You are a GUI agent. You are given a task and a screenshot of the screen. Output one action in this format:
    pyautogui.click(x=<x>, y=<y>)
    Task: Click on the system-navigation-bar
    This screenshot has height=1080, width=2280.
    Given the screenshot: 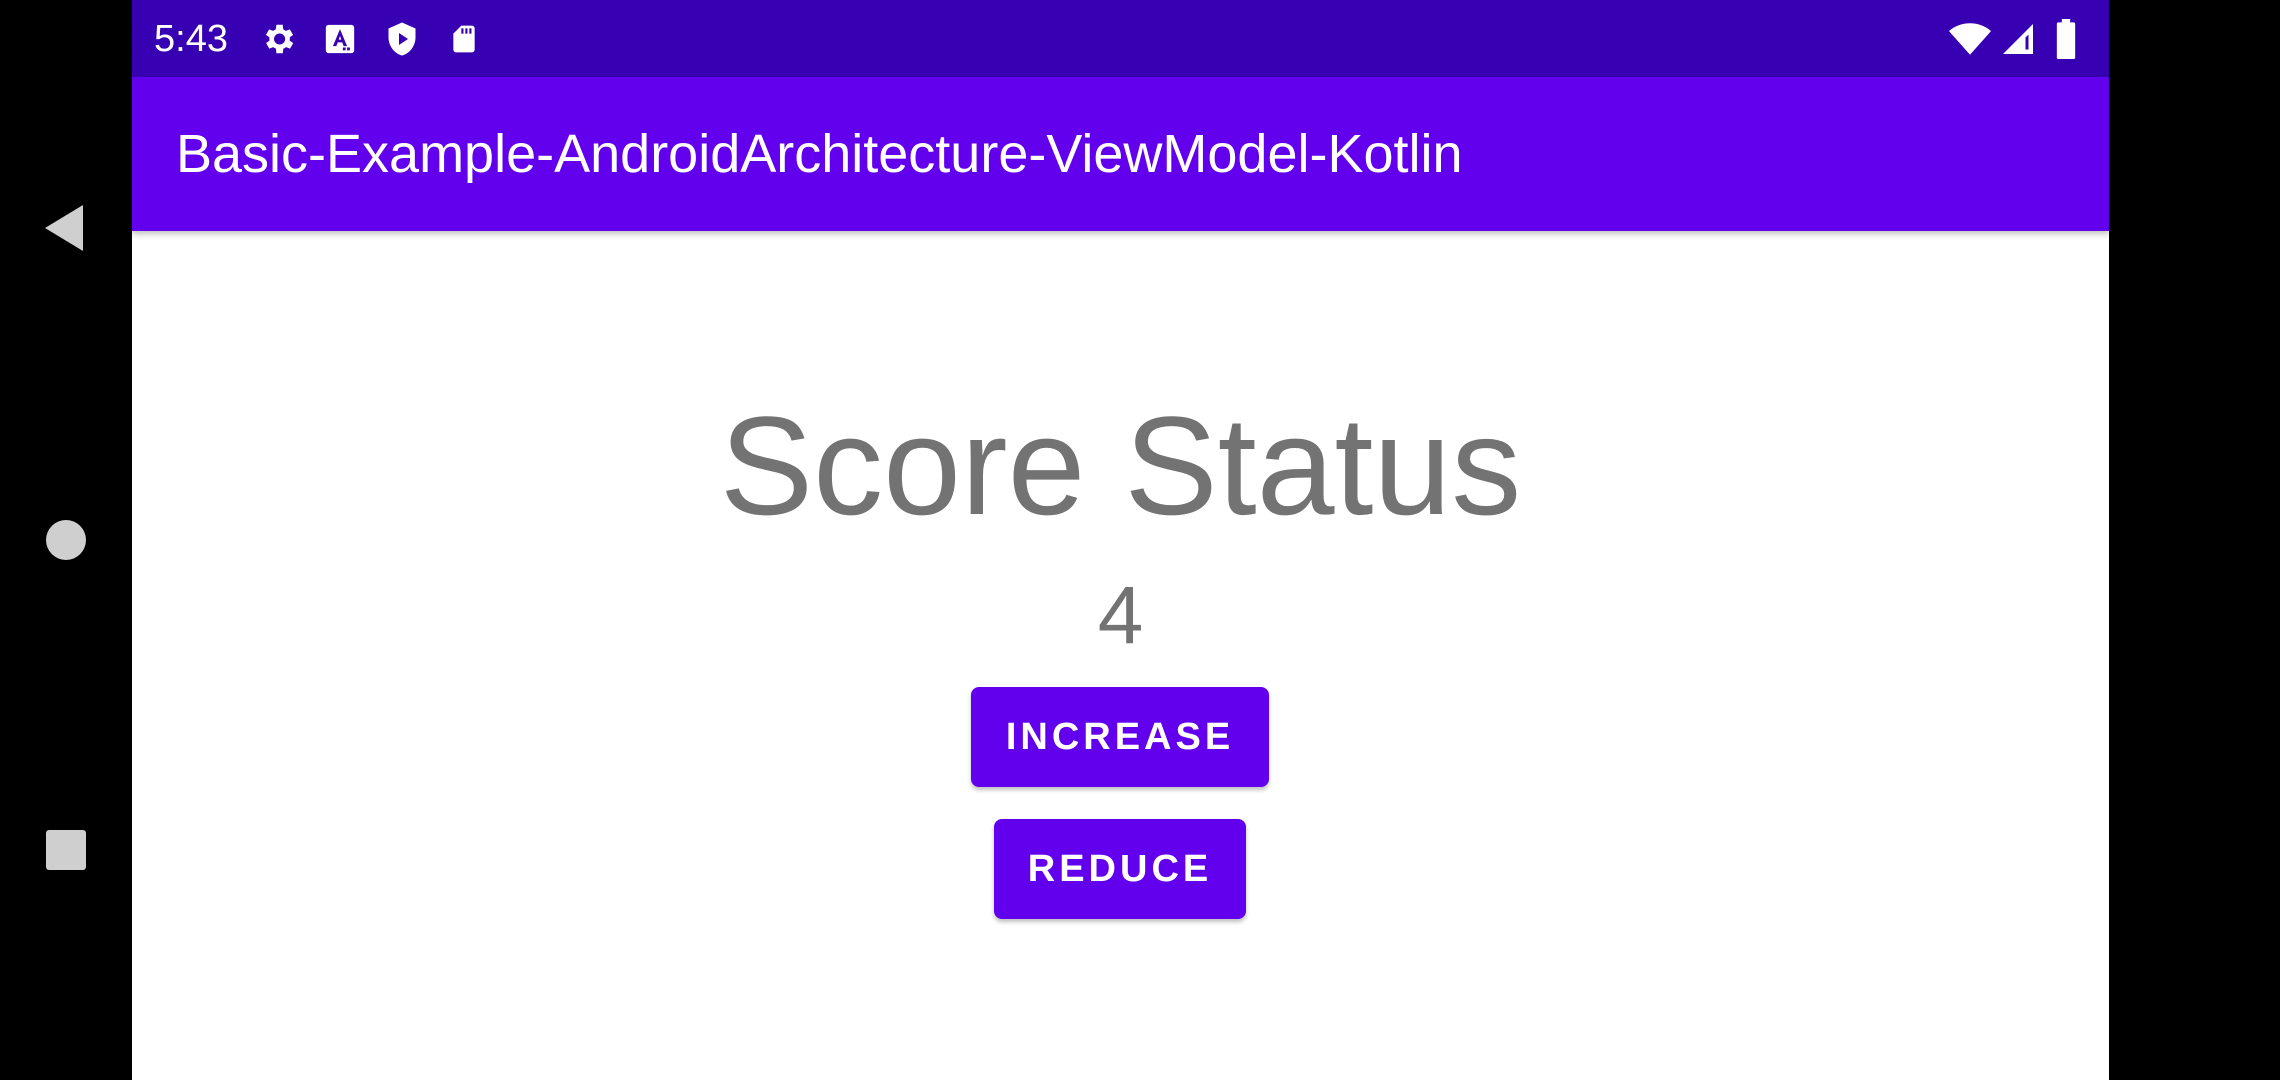 What is the action you would take?
    pyautogui.click(x=66, y=540)
    